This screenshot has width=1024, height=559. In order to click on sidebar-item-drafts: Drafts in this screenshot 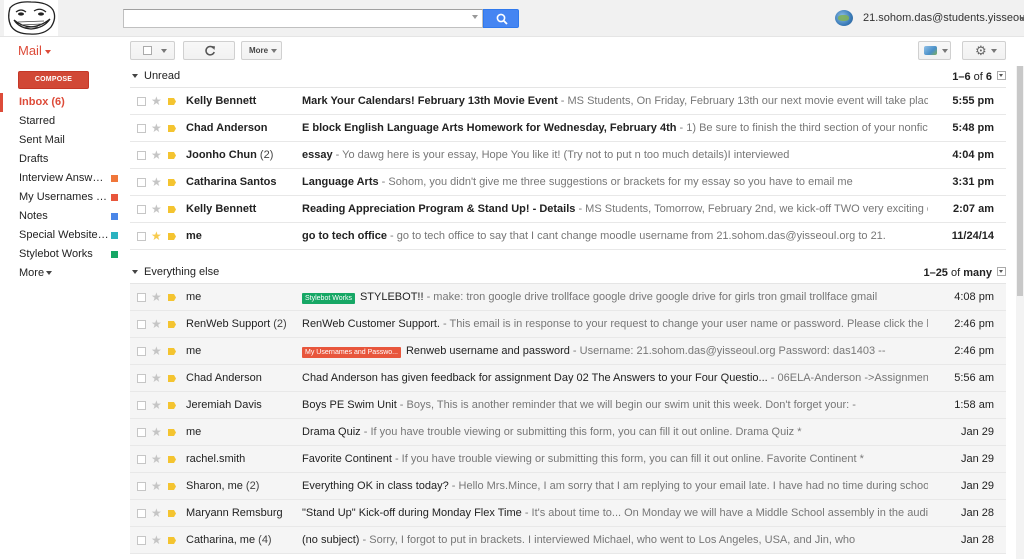, I will do `click(61, 159)`.